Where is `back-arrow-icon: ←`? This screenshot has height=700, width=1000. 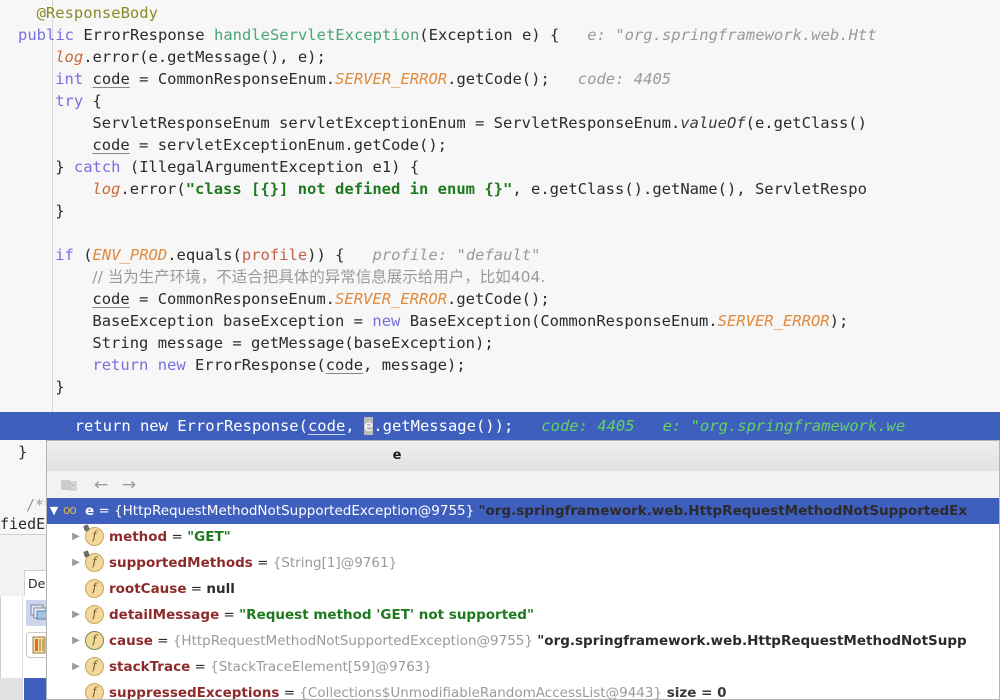 back-arrow-icon: ← is located at coordinates (101, 485).